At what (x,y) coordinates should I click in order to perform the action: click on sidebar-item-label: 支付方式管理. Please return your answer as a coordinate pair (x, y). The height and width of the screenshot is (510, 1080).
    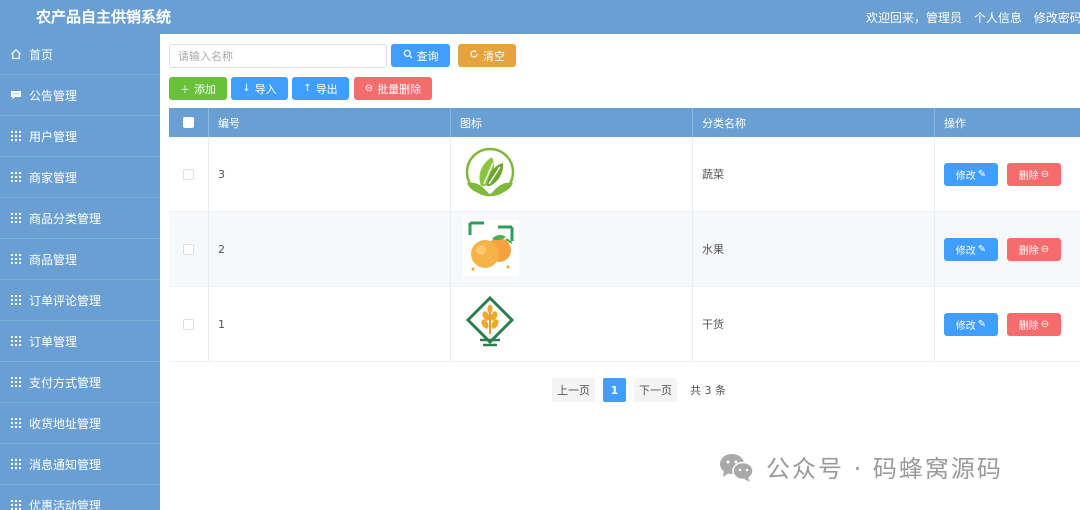
    Looking at the image, I should click on (65, 382).